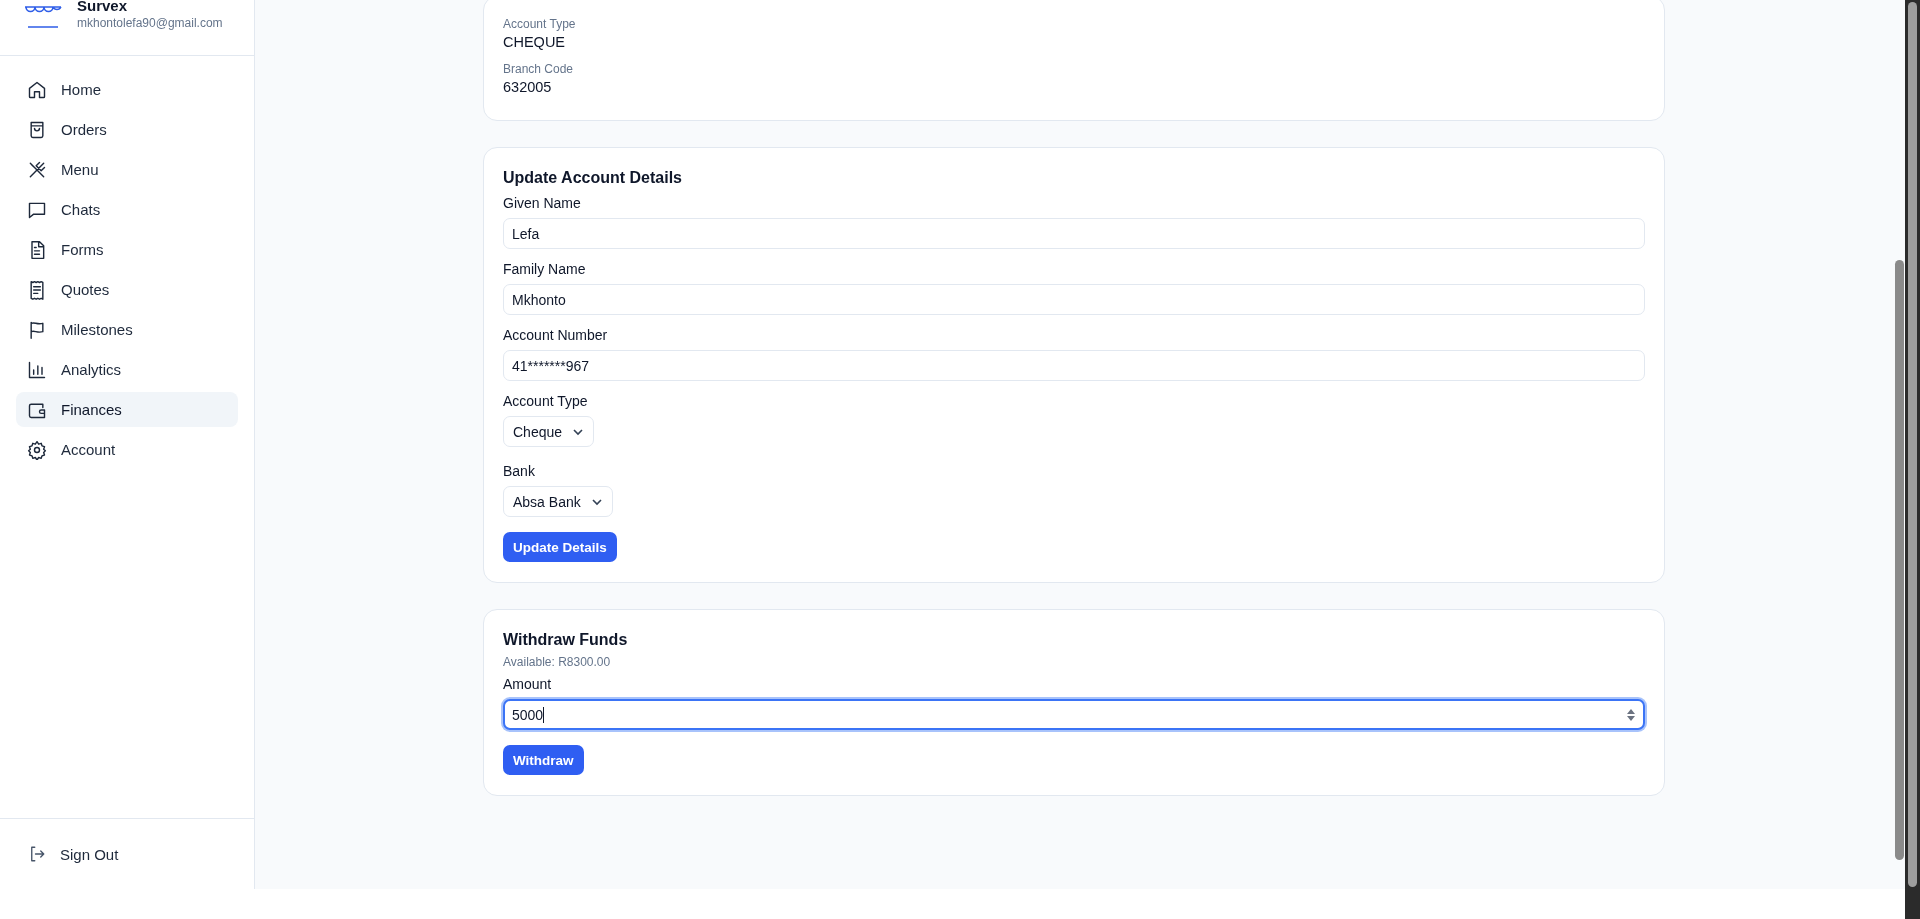 The height and width of the screenshot is (919, 1920). What do you see at coordinates (542, 203) in the screenshot?
I see `field-label: Given Name` at bounding box center [542, 203].